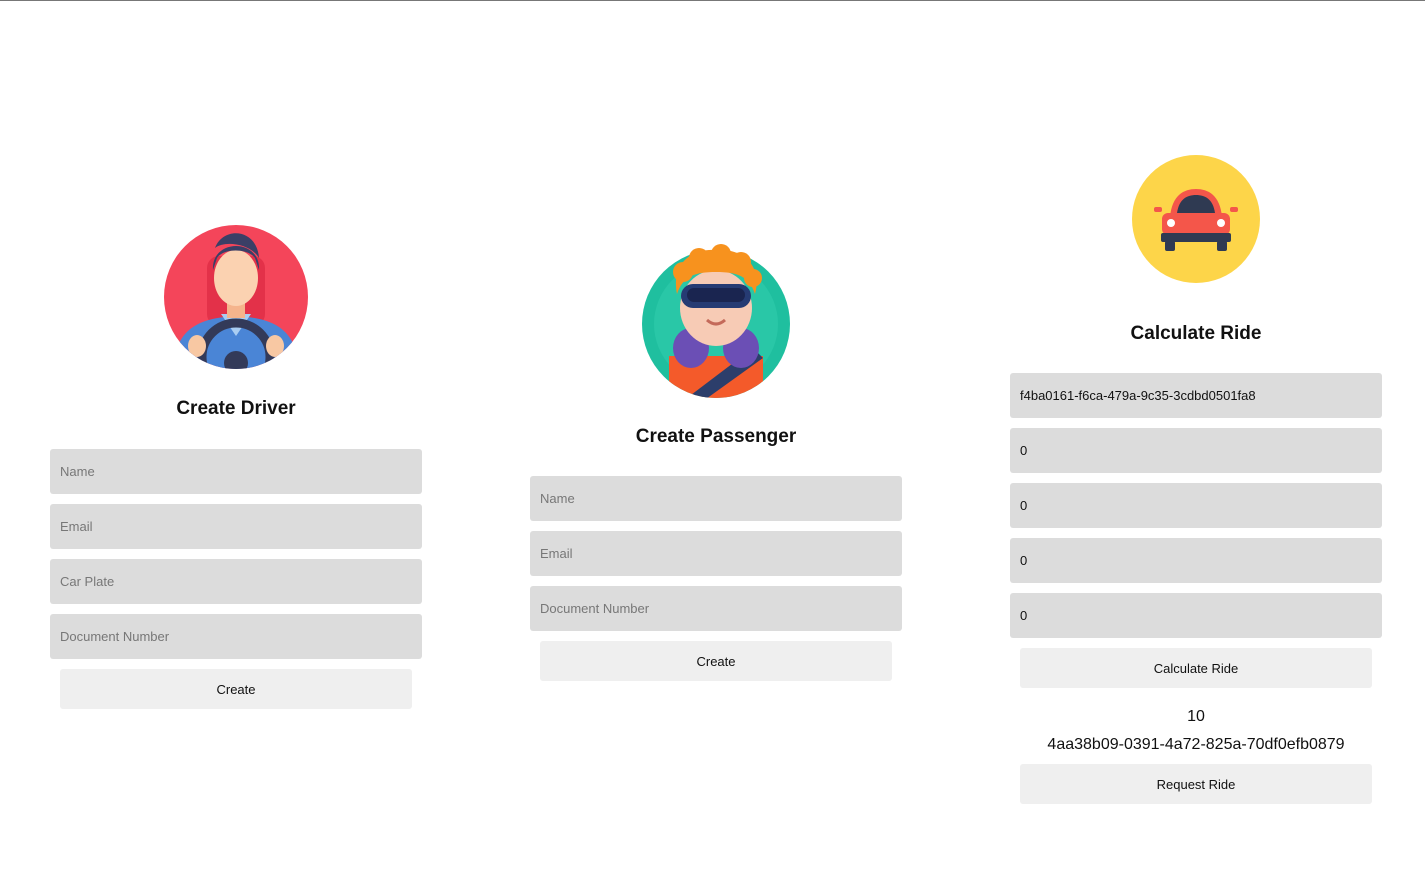 The image size is (1425, 883). Describe the element at coordinates (1196, 784) in the screenshot. I see `request-ride-button: Request Ride` at that location.